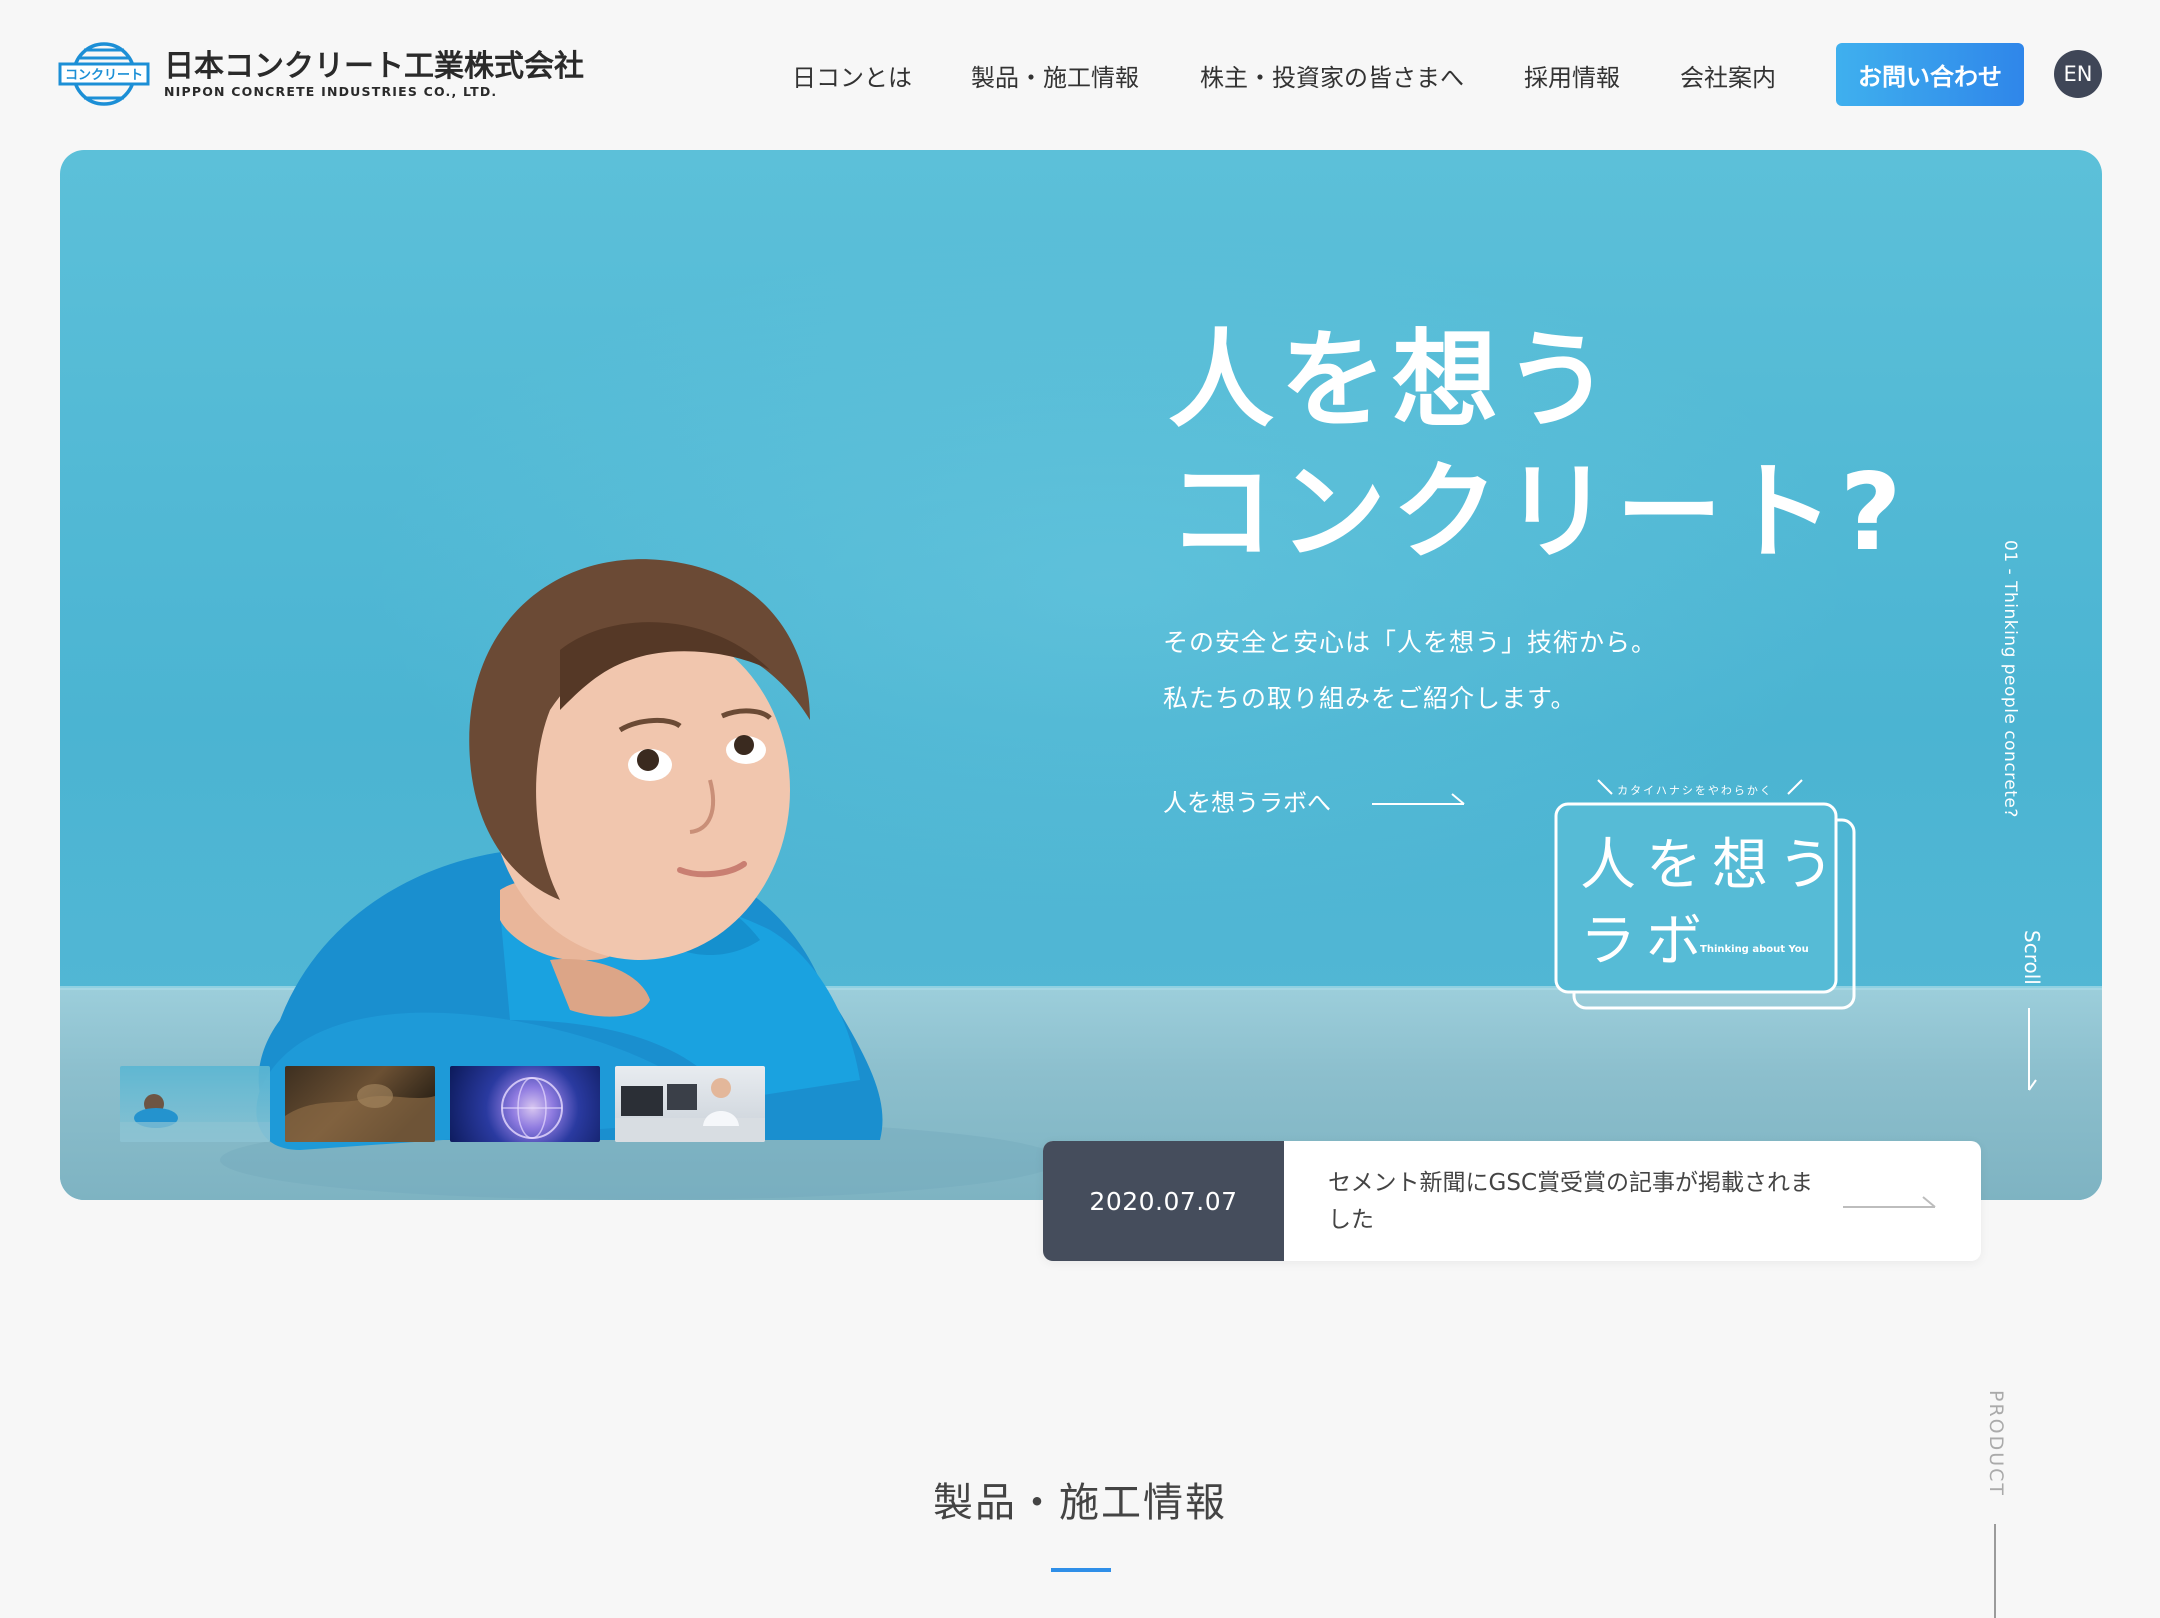 This screenshot has height=1618, width=2160. What do you see at coordinates (1370, 698) in the screenshot?
I see `hero-subtext-line2: 私たちの取り組みをご紹介します。` at bounding box center [1370, 698].